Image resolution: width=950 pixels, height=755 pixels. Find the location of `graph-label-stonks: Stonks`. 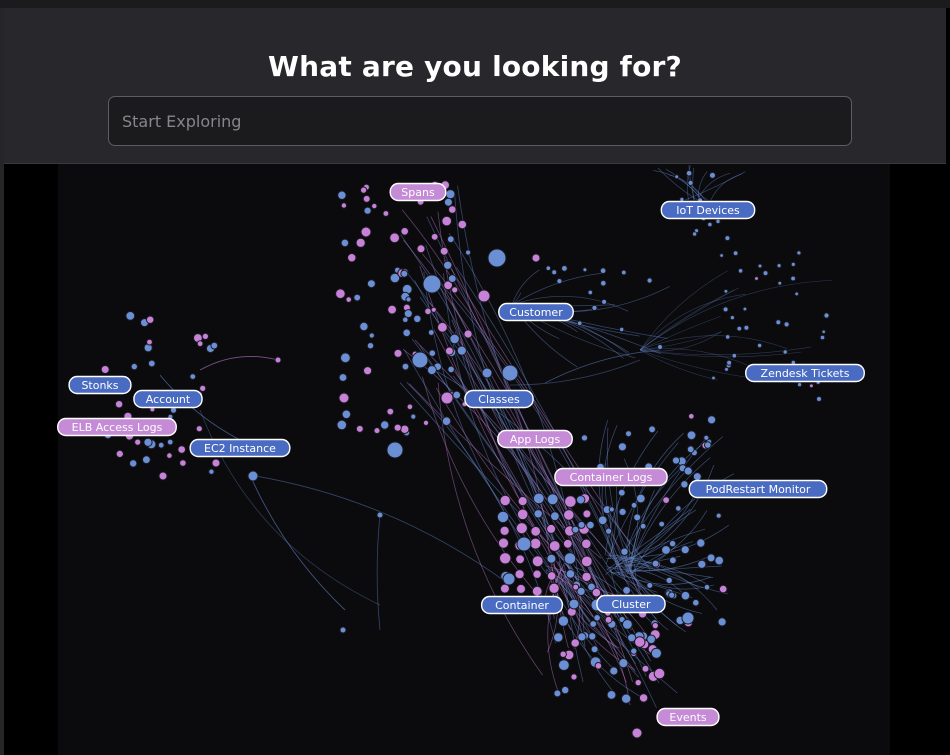

graph-label-stonks: Stonks is located at coordinates (100, 385).